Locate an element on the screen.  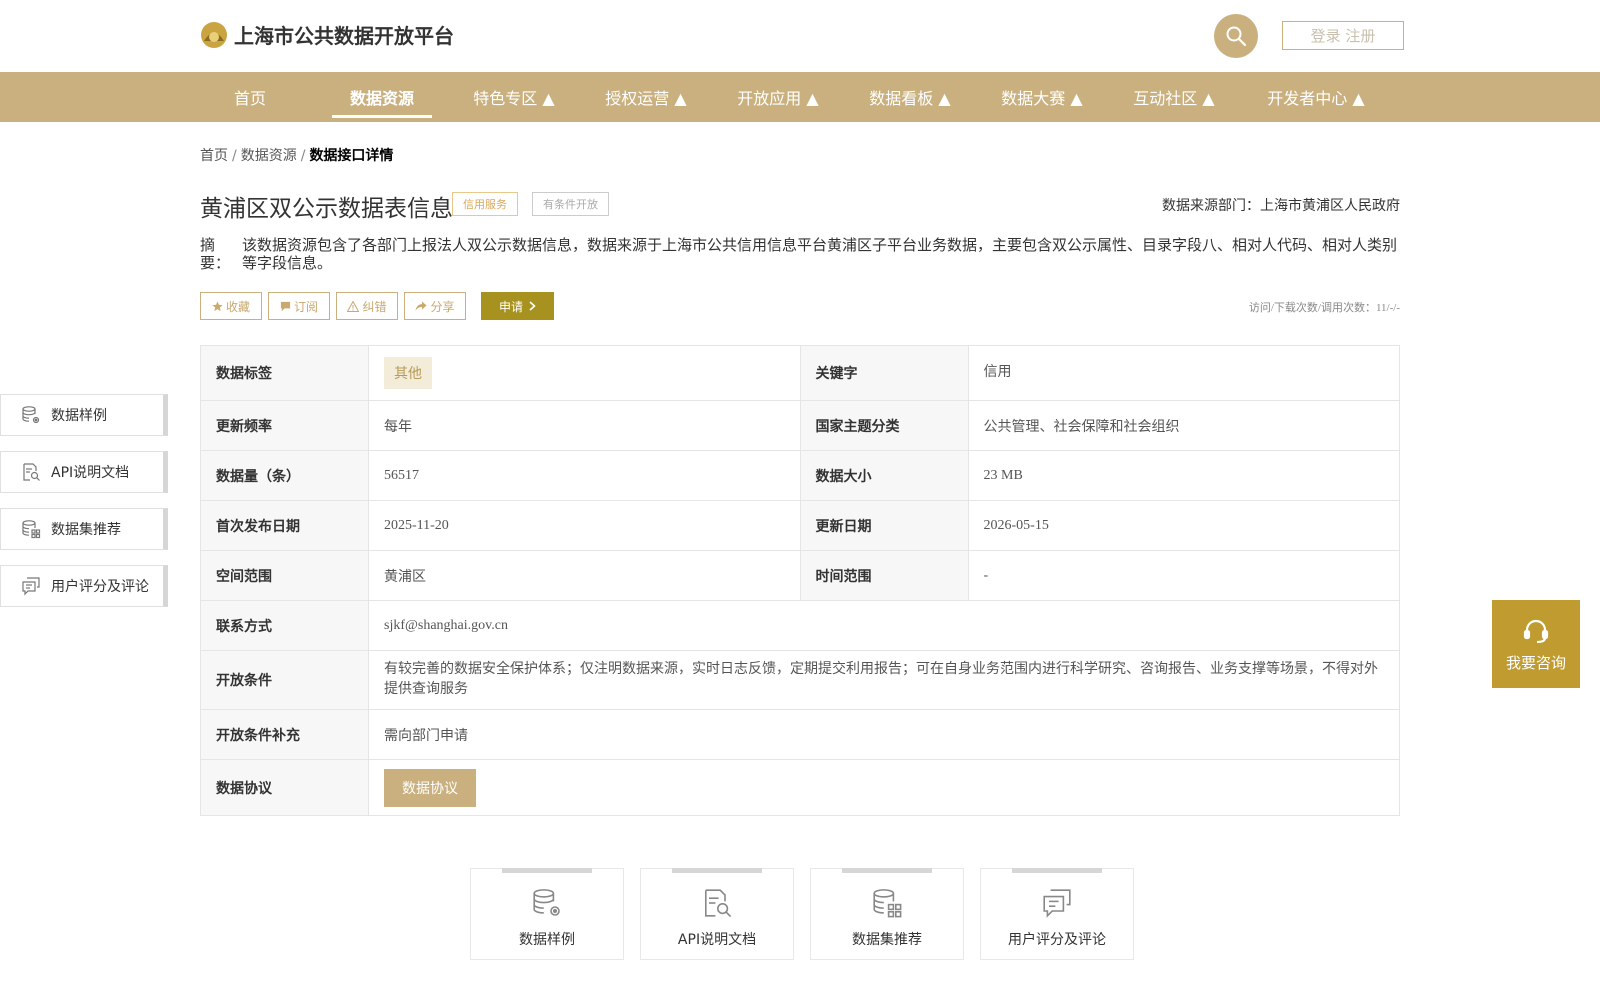
table-row: 数据标签 其他 关键字 信用 is located at coordinates (800, 373).